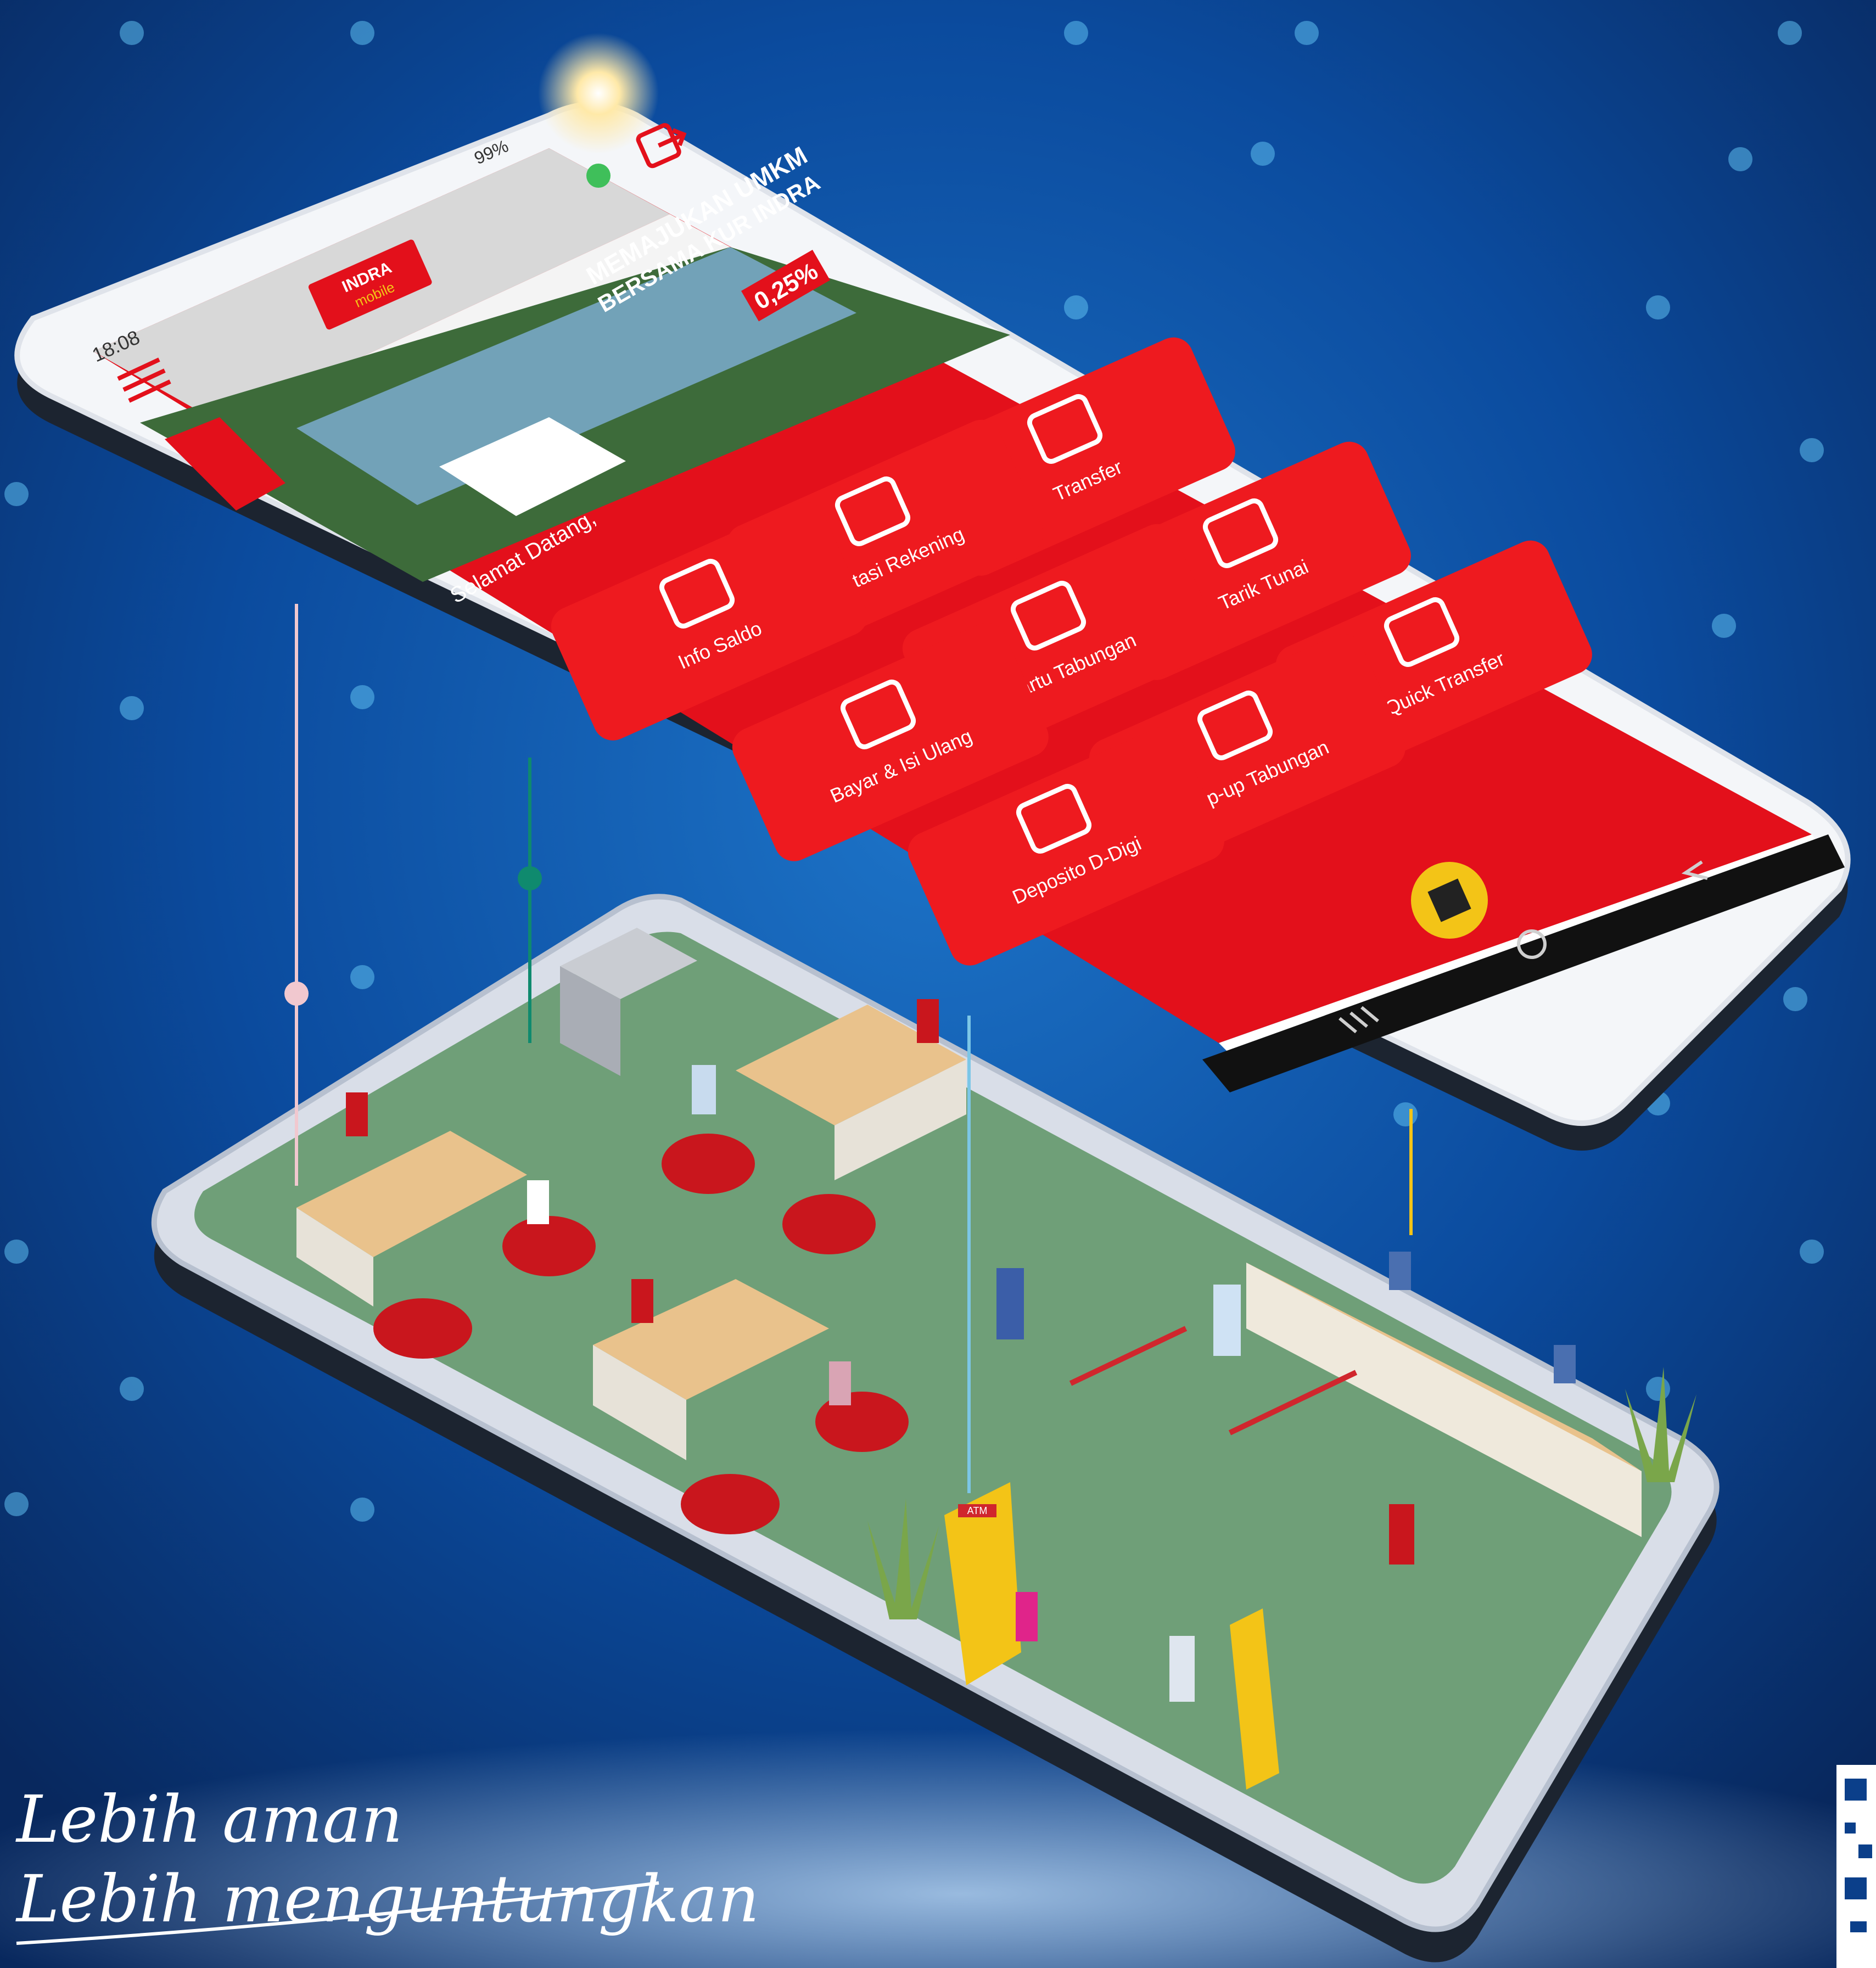 The height and width of the screenshot is (1968, 1876). What do you see at coordinates (1856, 1866) in the screenshot?
I see `qr-code-icon` at bounding box center [1856, 1866].